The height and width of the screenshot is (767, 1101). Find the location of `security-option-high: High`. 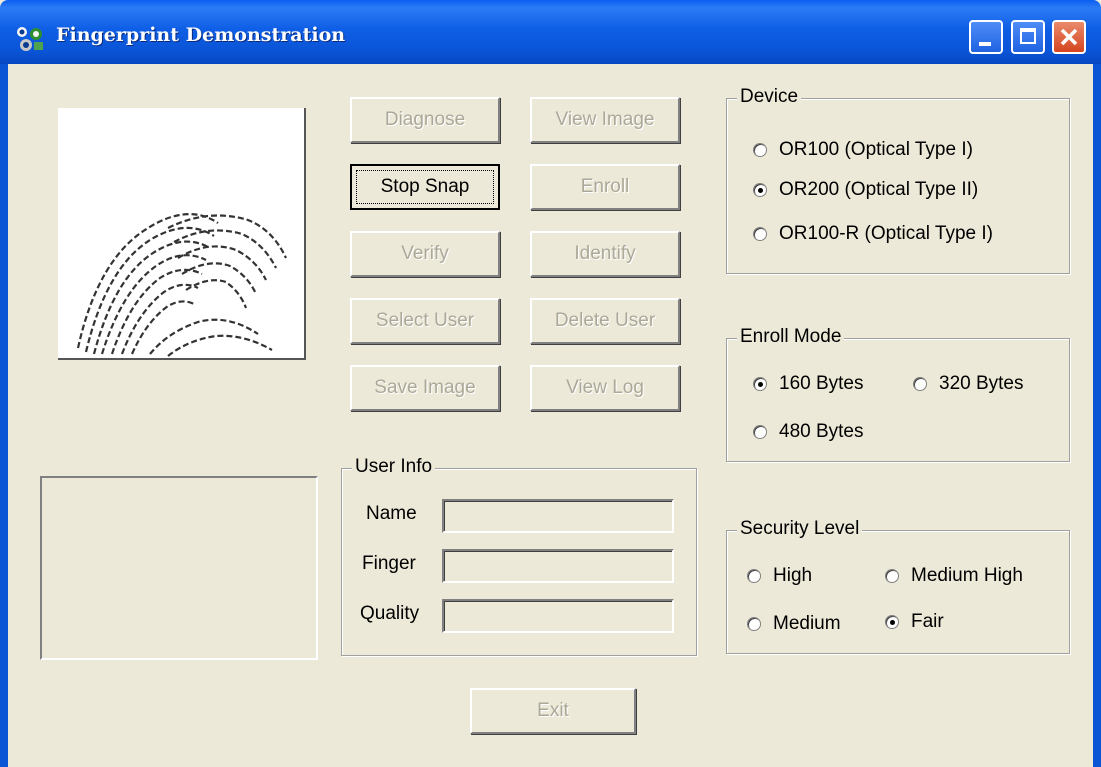

security-option-high: High is located at coordinates (779, 576).